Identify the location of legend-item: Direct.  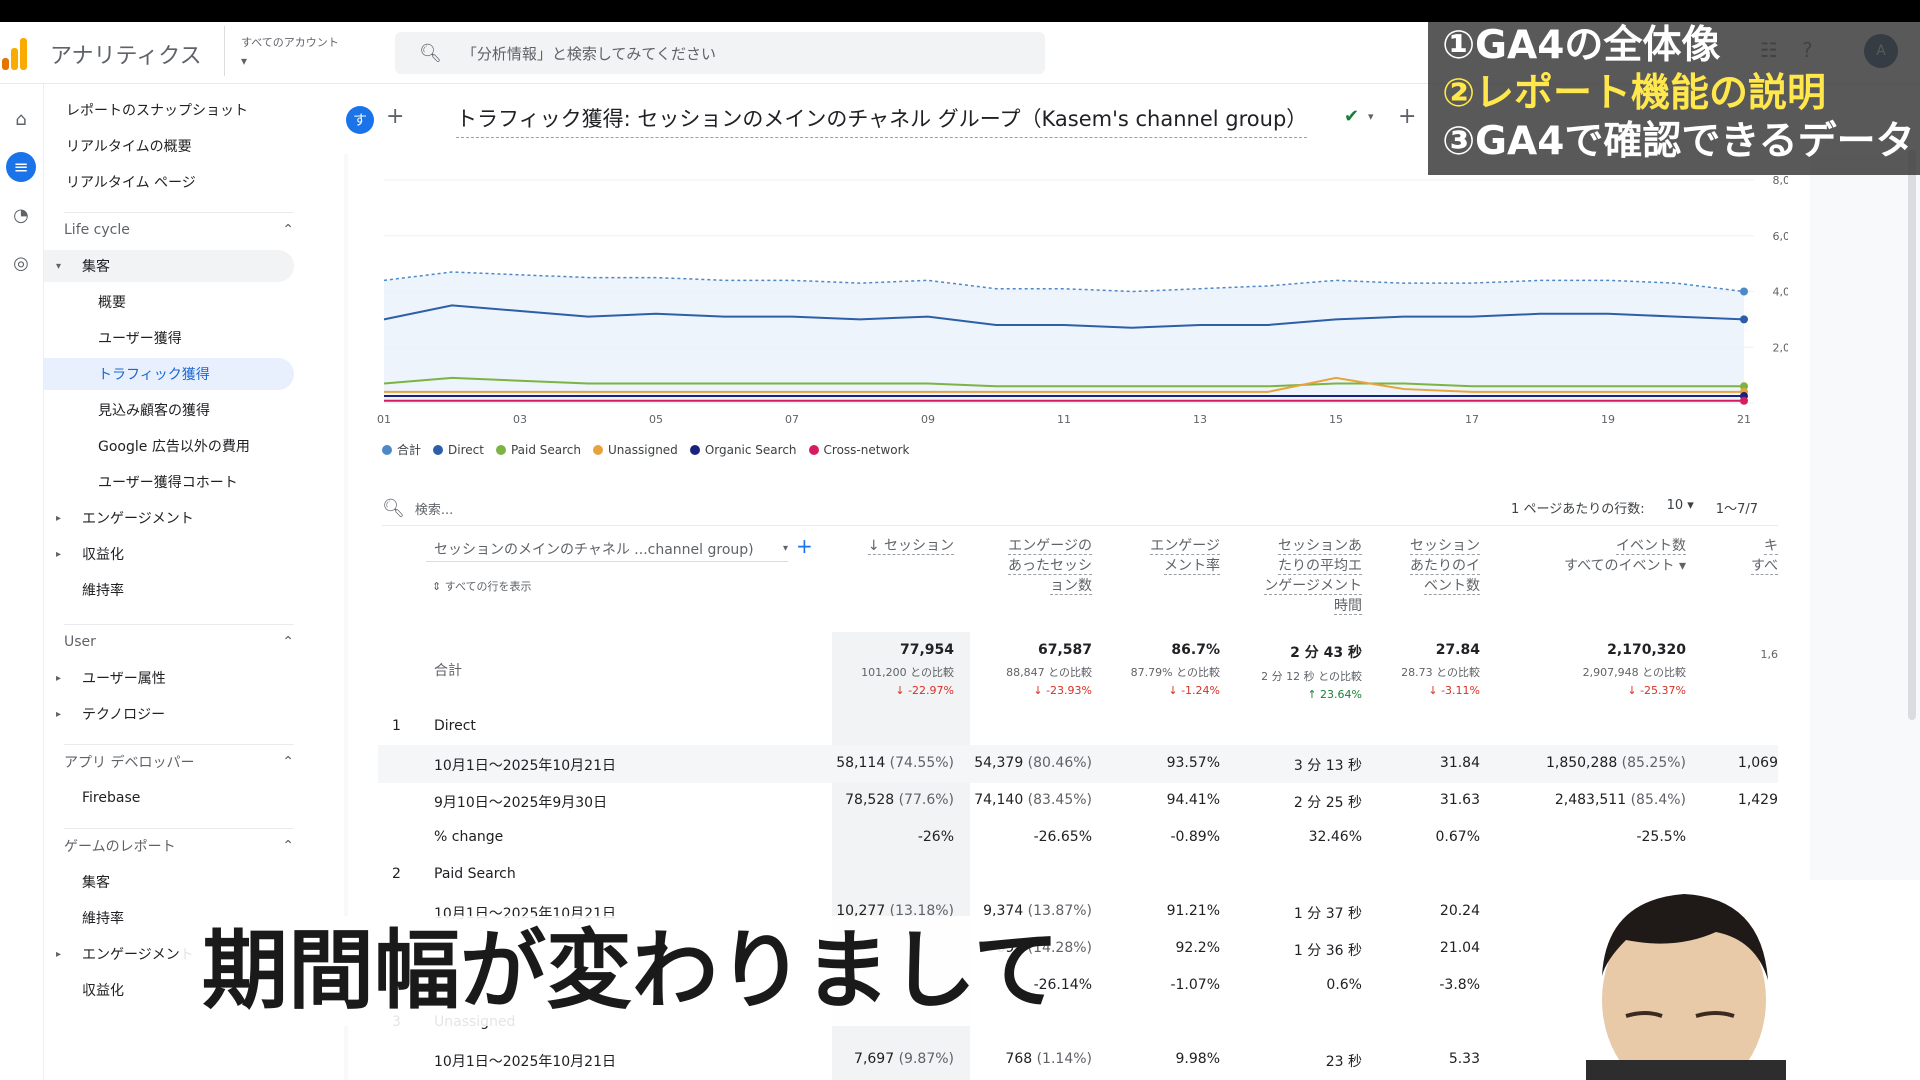
(458, 449).